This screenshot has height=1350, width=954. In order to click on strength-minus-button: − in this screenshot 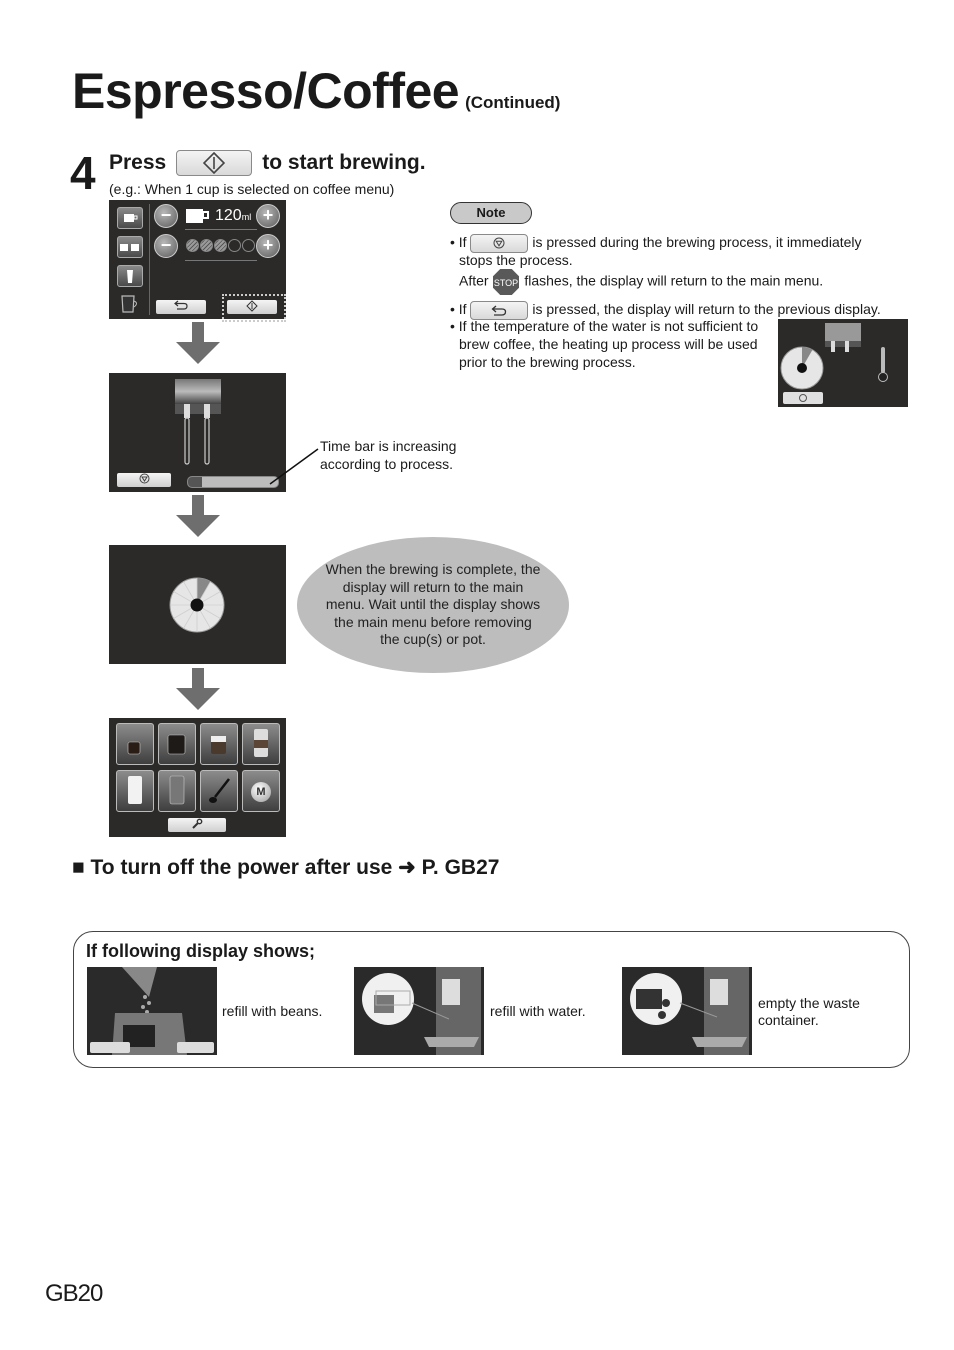, I will do `click(166, 246)`.